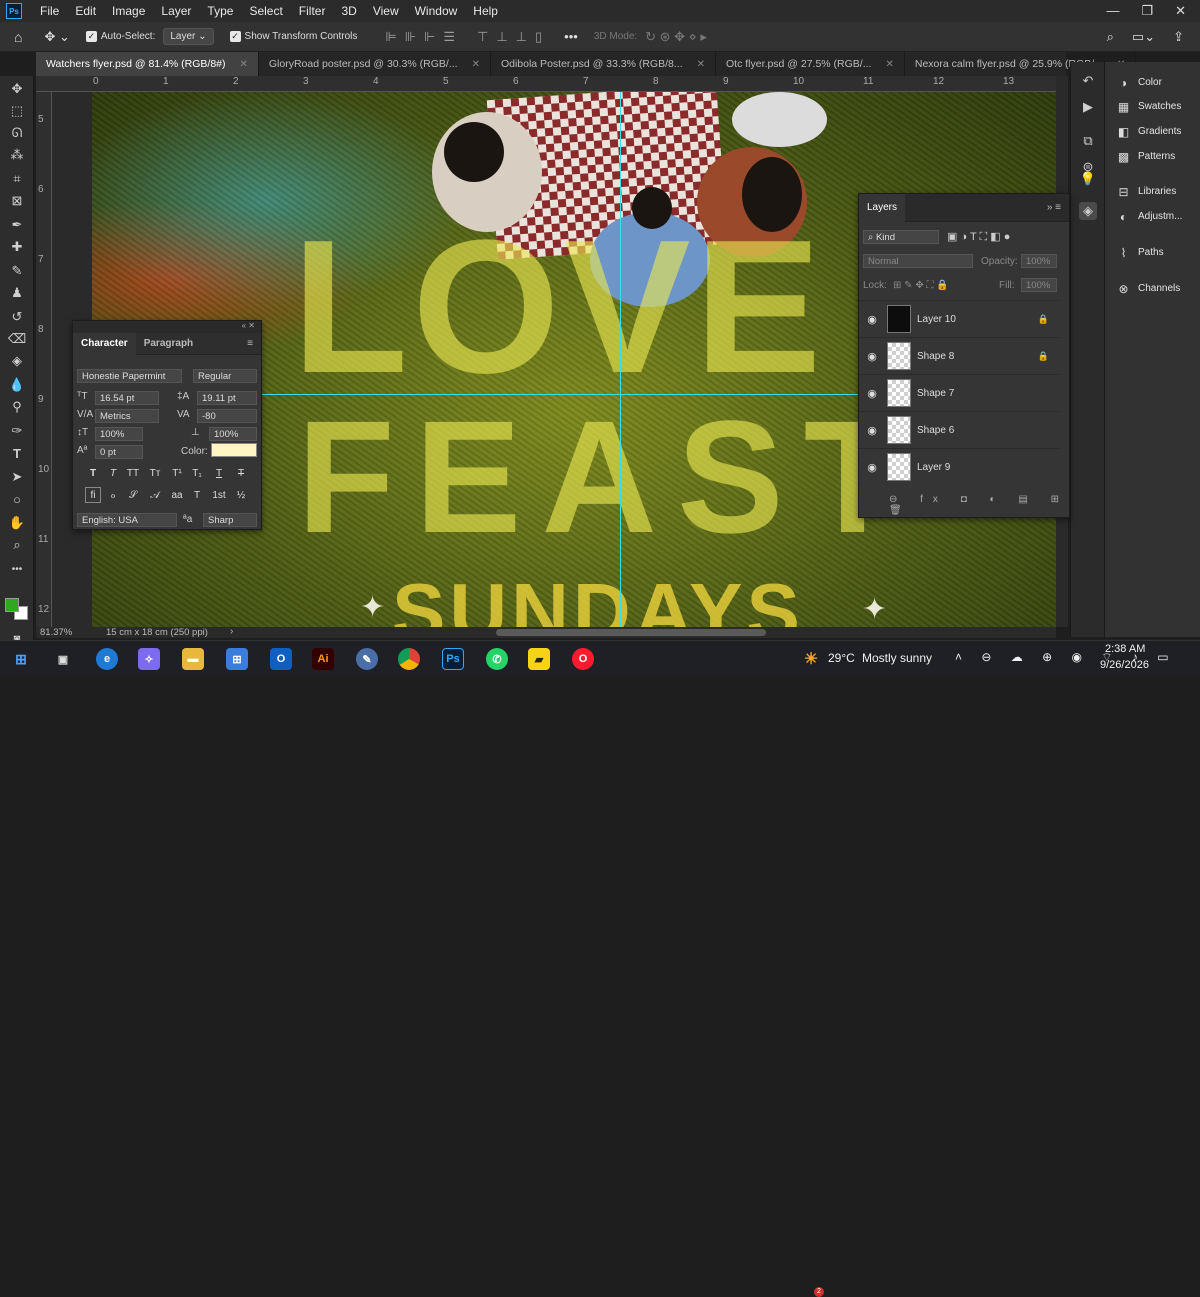 The image size is (1200, 1297). I want to click on menu-edit: Edit, so click(85, 11).